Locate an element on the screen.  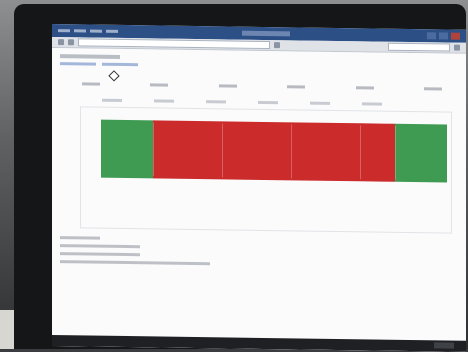
gear-icon is located at coordinates (457, 48).